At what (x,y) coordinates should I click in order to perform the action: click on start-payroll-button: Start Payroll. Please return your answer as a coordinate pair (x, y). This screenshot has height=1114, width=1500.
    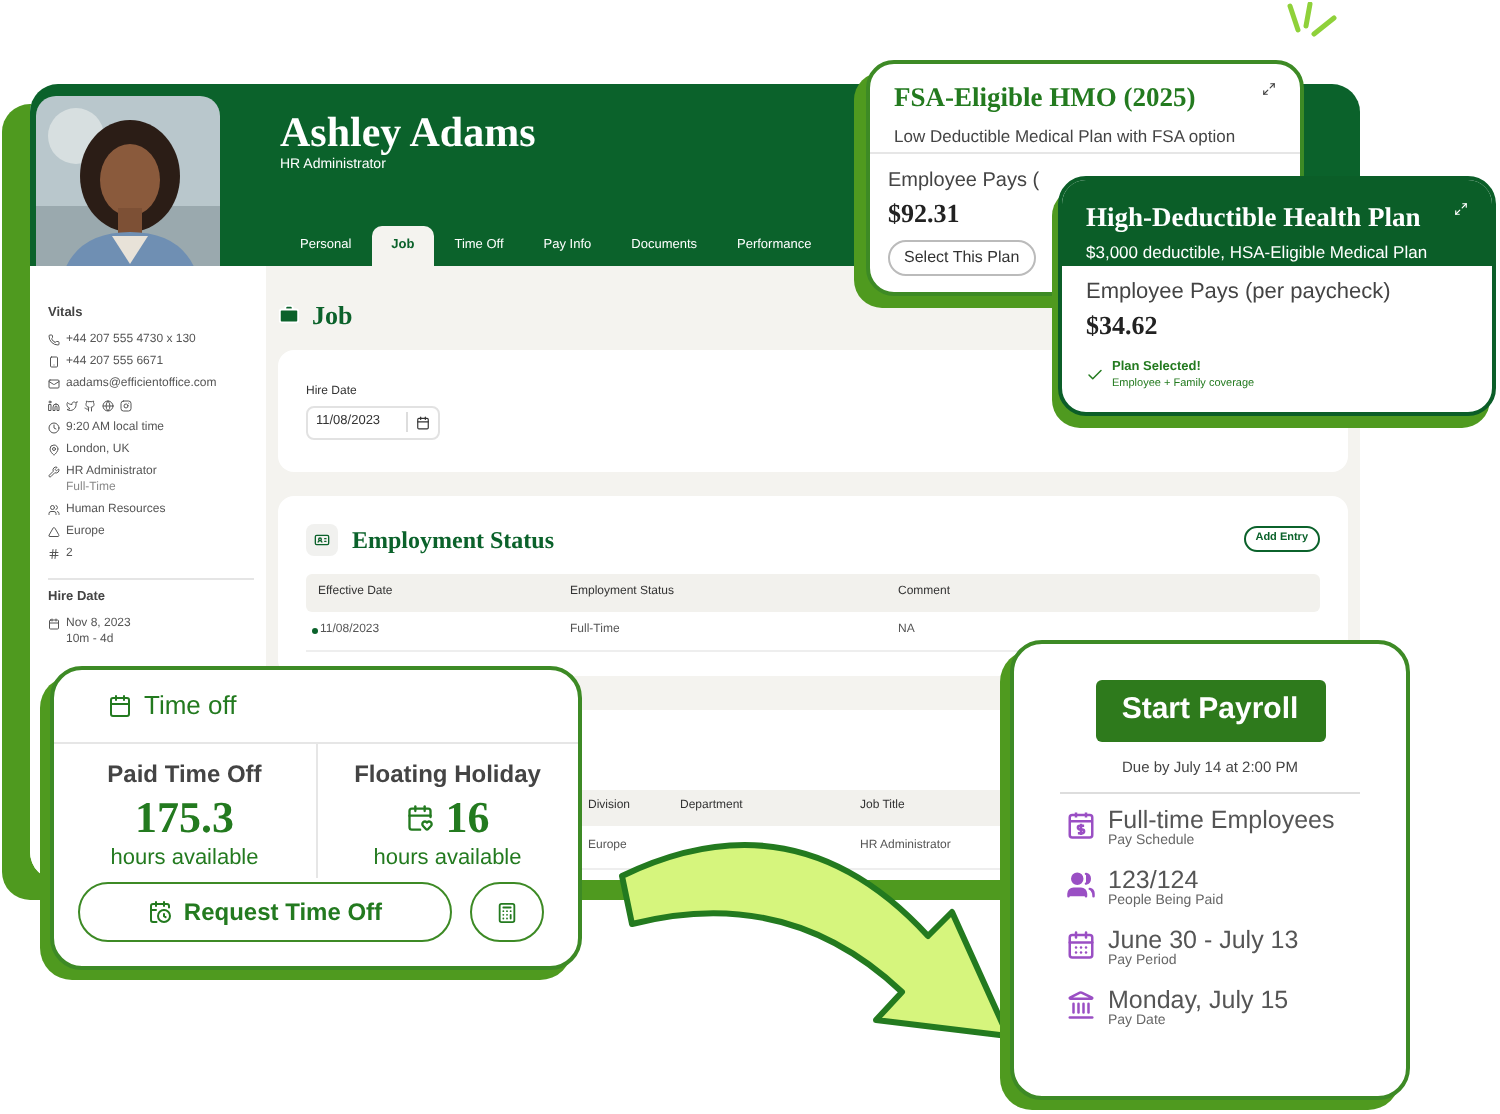
    Looking at the image, I should click on (1210, 711).